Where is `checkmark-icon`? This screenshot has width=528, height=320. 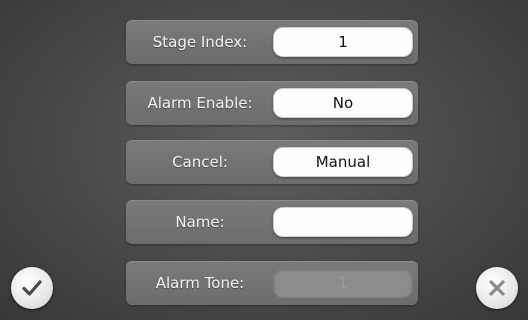 checkmark-icon is located at coordinates (32, 288).